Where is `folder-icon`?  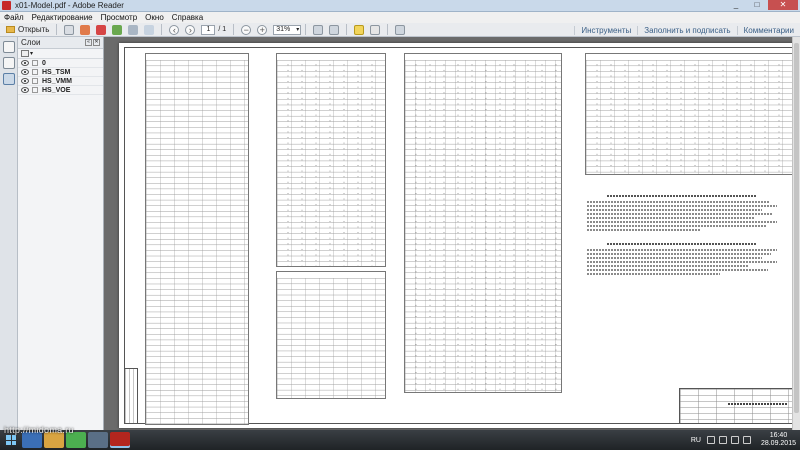
folder-icon is located at coordinates (10, 29).